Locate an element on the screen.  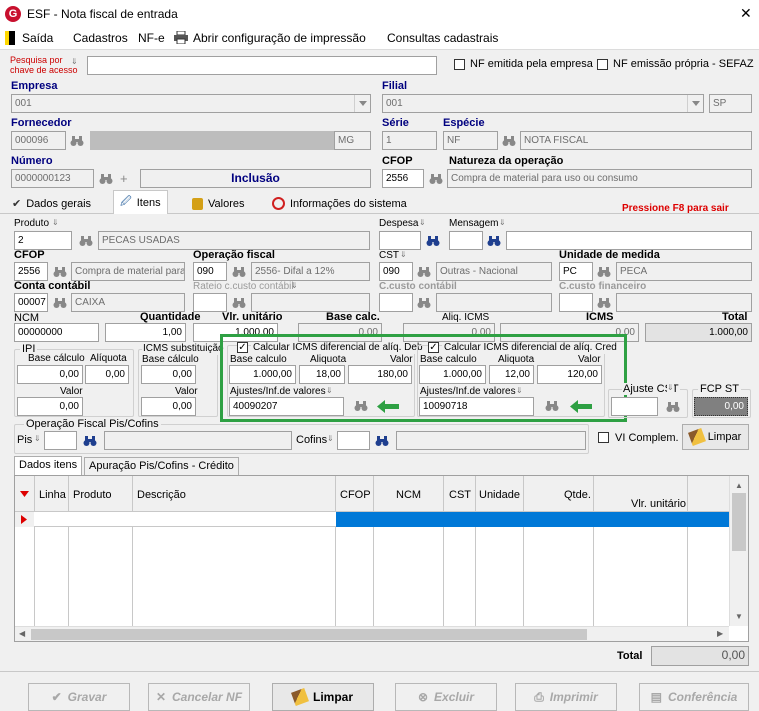
despesa-input is located at coordinates (400, 240).